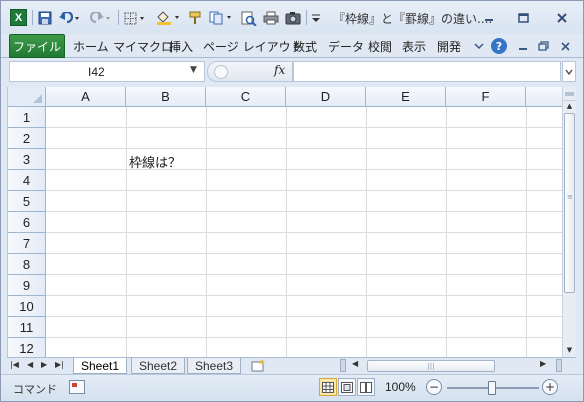 This screenshot has height=402, width=584. What do you see at coordinates (346, 46) in the screenshot?
I see `tab-data: データ` at bounding box center [346, 46].